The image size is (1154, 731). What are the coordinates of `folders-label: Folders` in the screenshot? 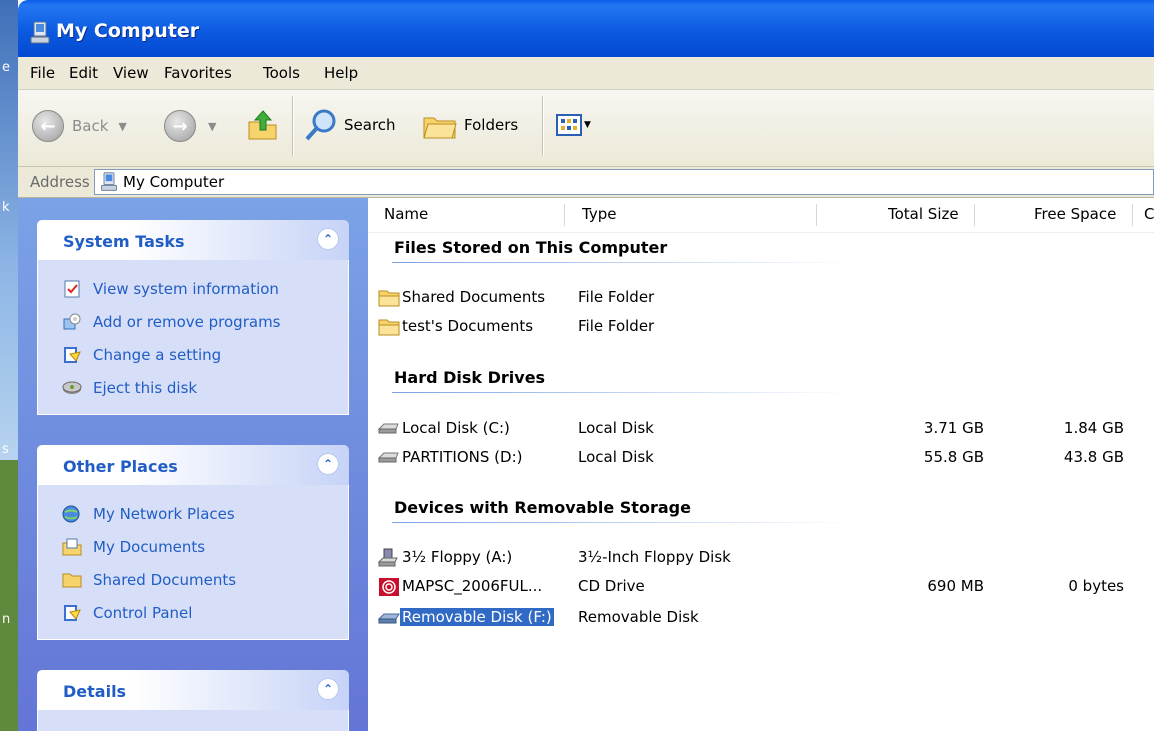 It's located at (491, 125).